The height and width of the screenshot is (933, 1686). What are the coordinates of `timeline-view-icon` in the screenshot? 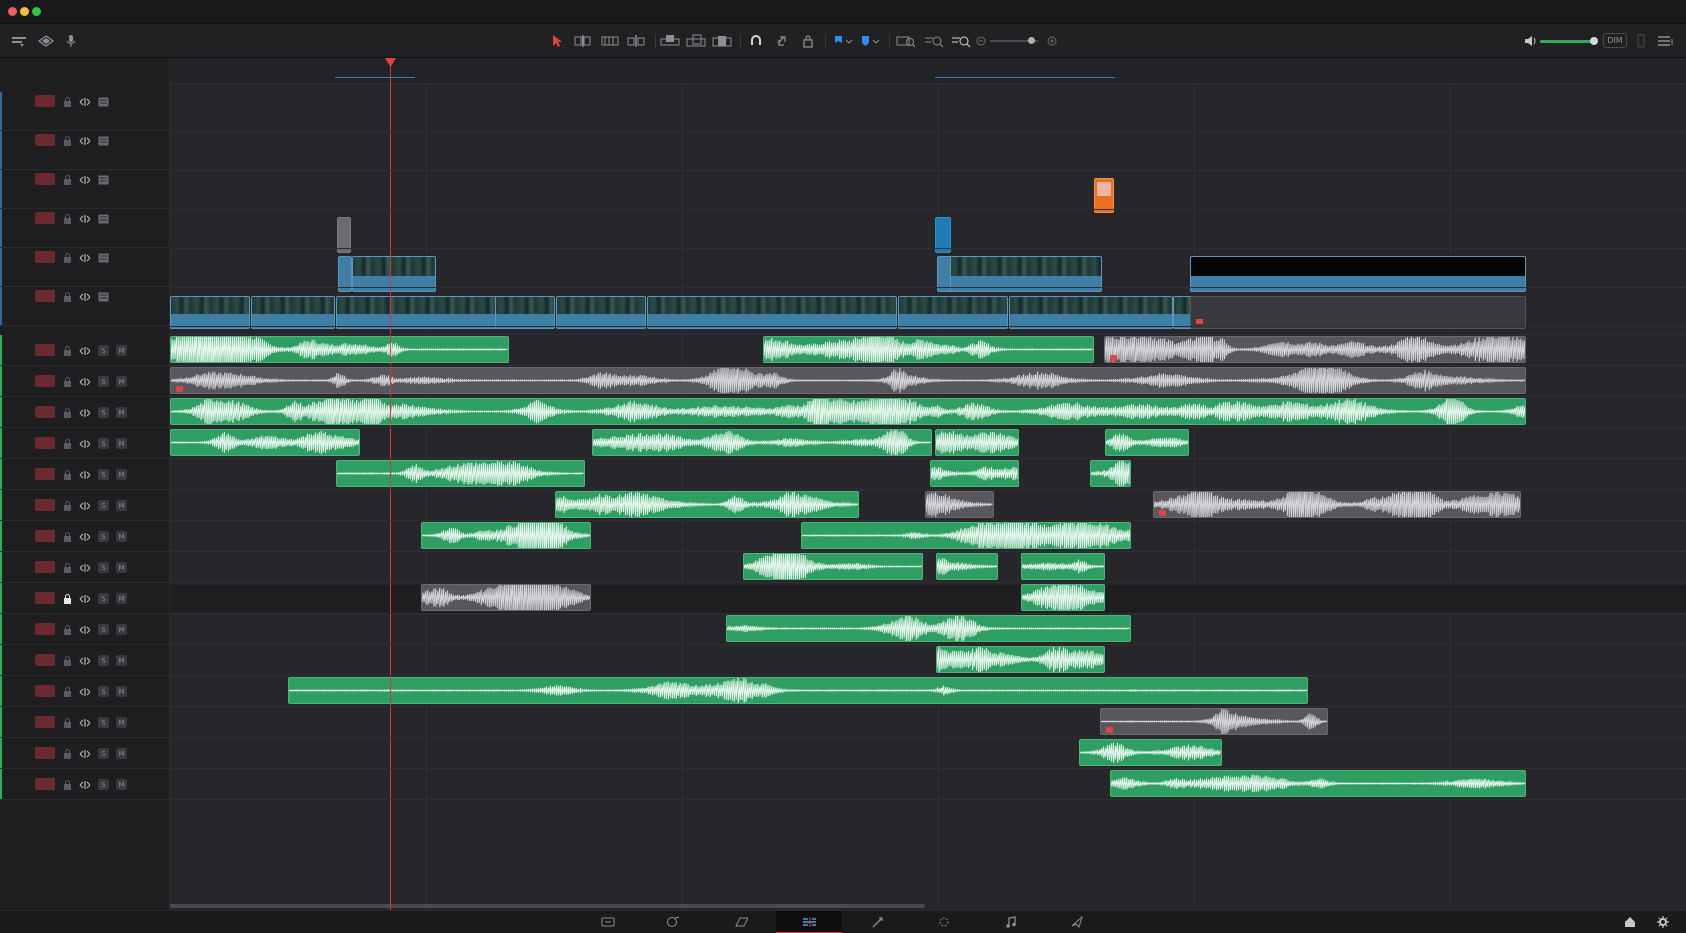 It's located at (19, 41).